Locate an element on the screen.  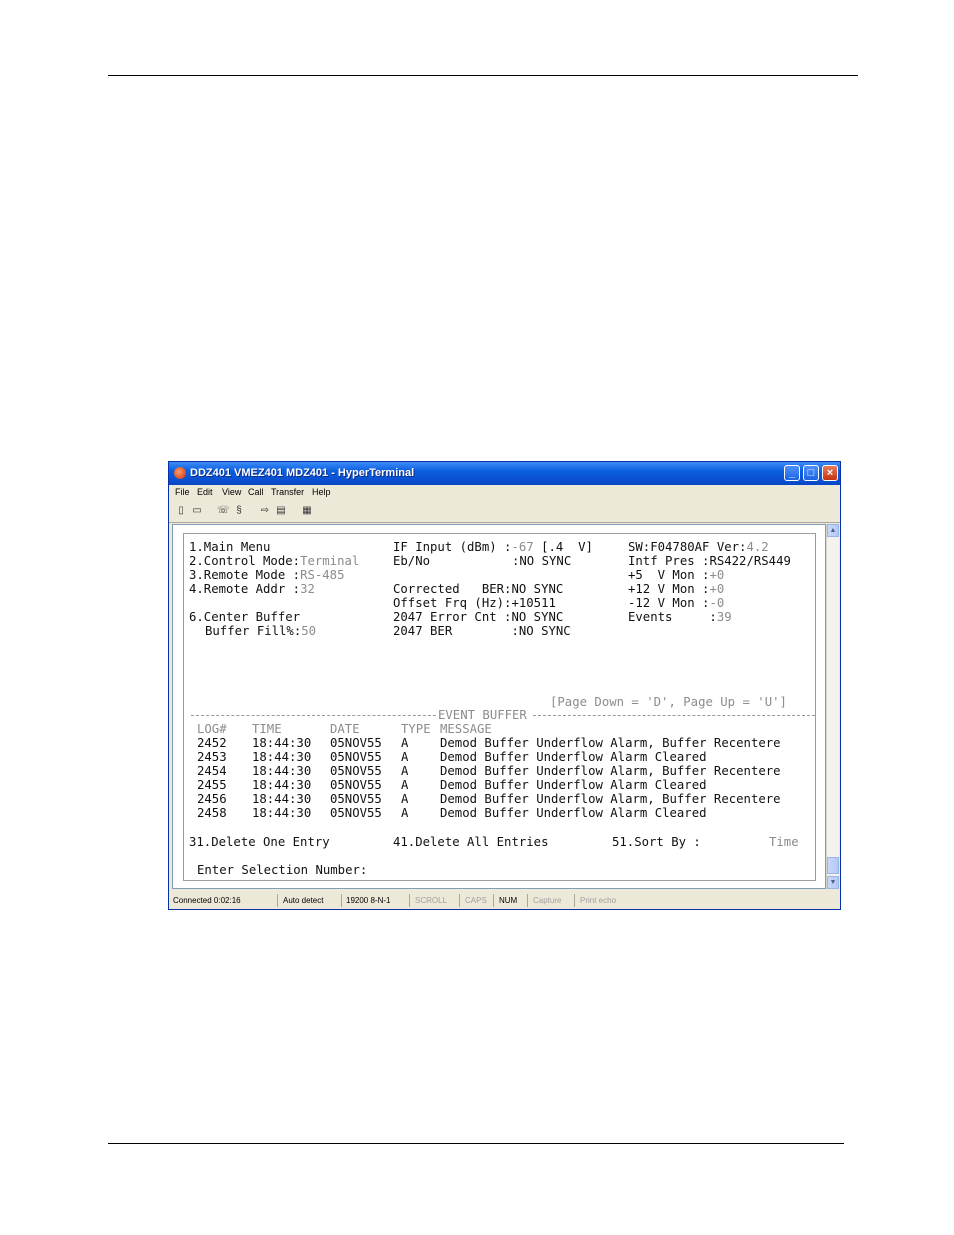
sort-by-value: Time is located at coordinates (784, 842).